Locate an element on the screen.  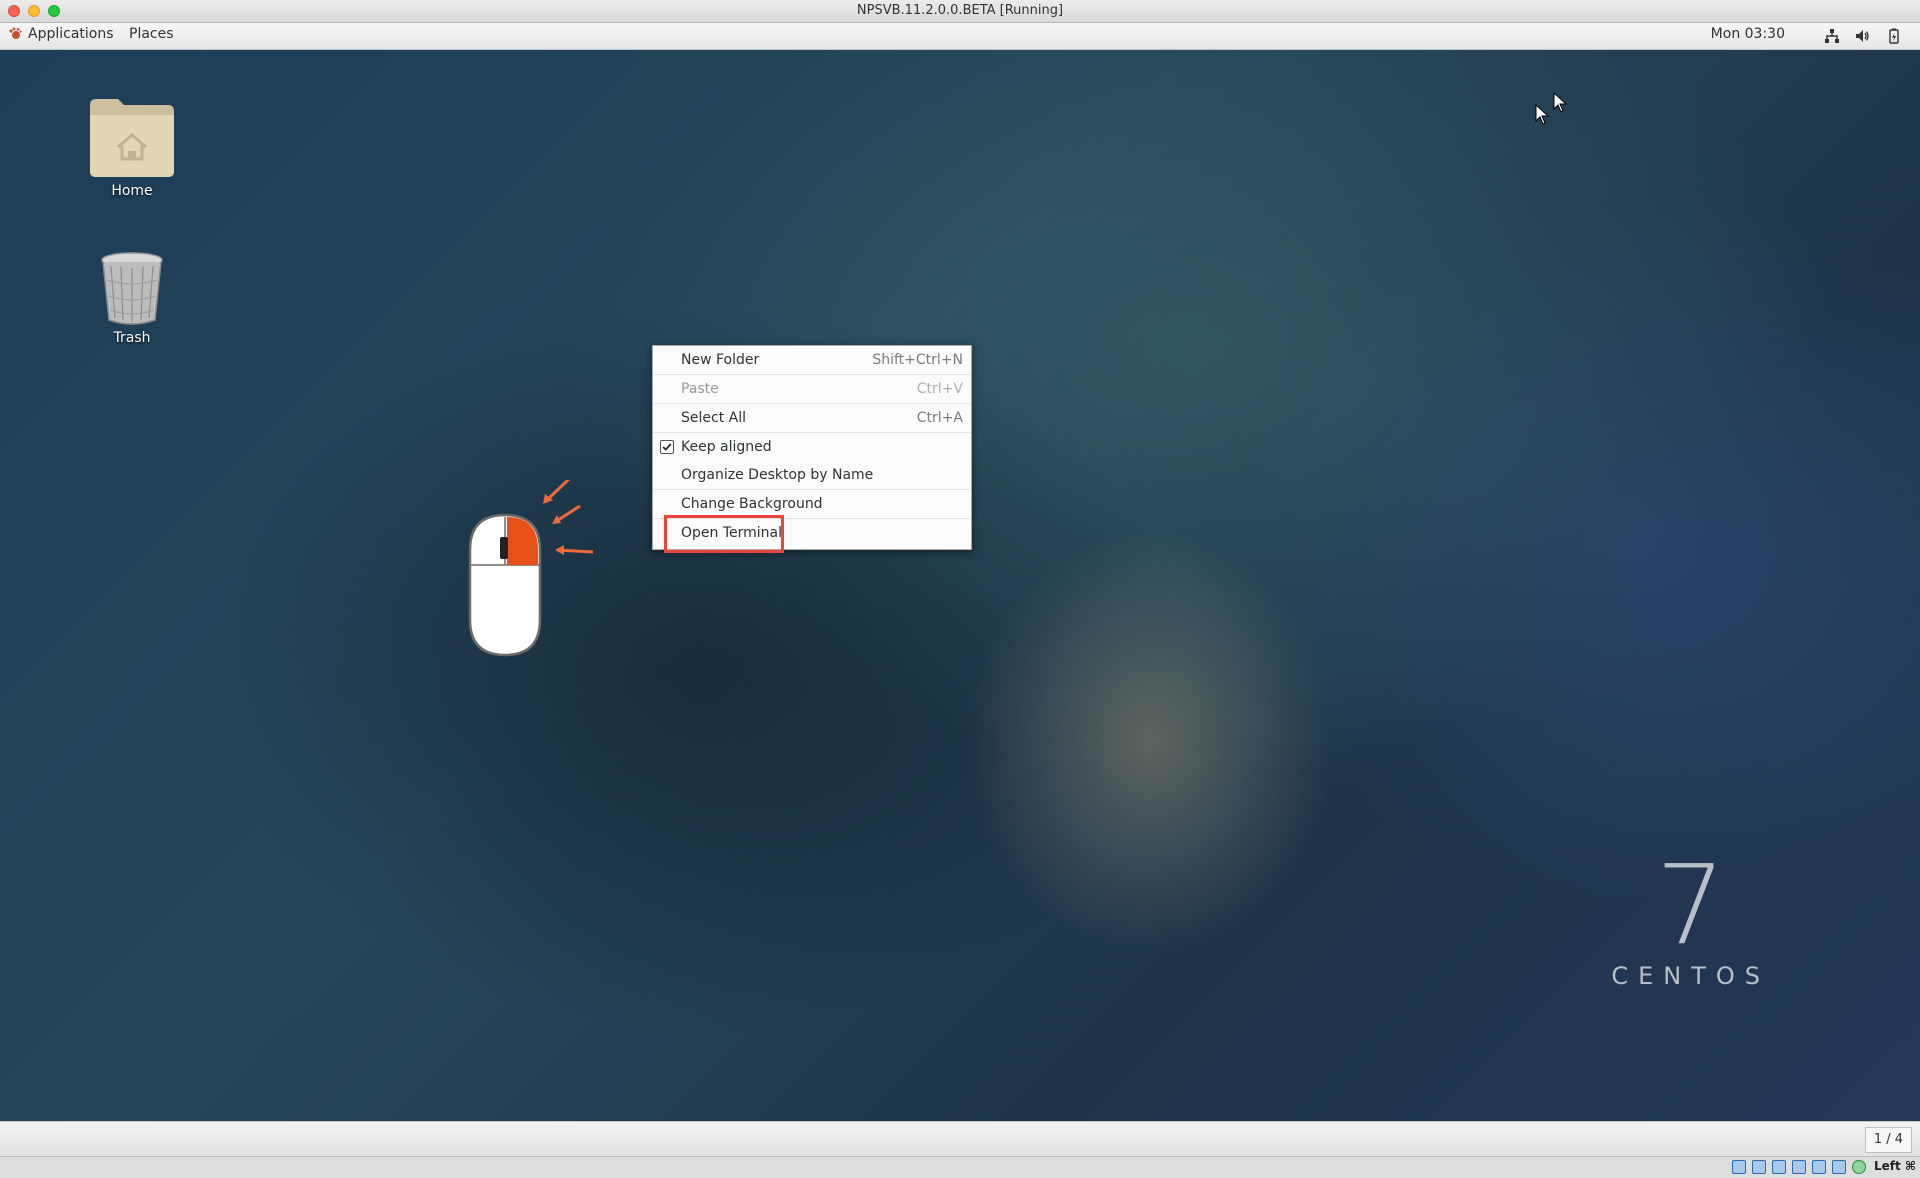
applications-label: Applications is located at coordinates (71, 34).